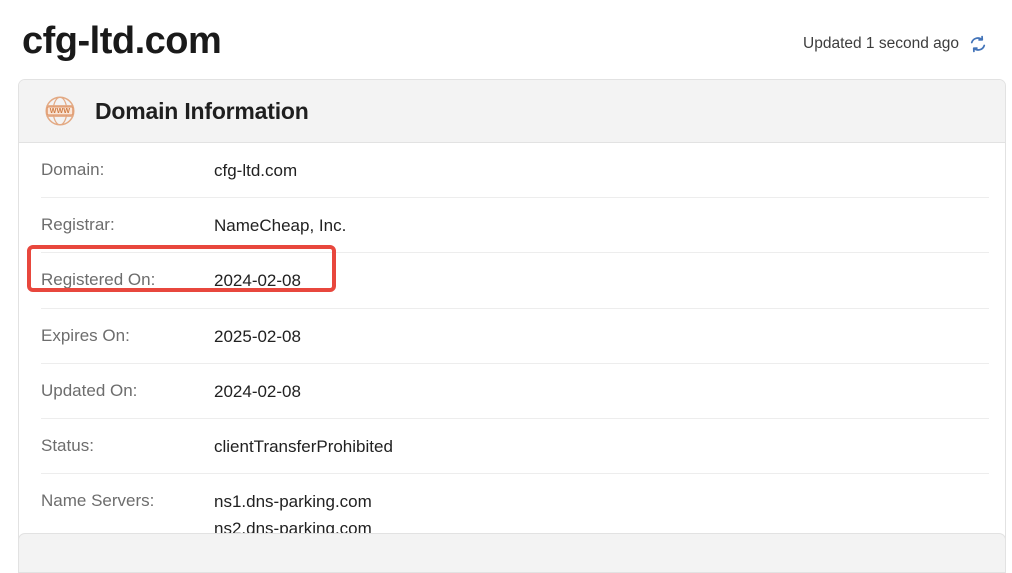 Image resolution: width=1012 pixels, height=573 pixels. Describe the element at coordinates (515, 447) in the screenshot. I see `table-row: Status: clientTransferProhibited` at that location.